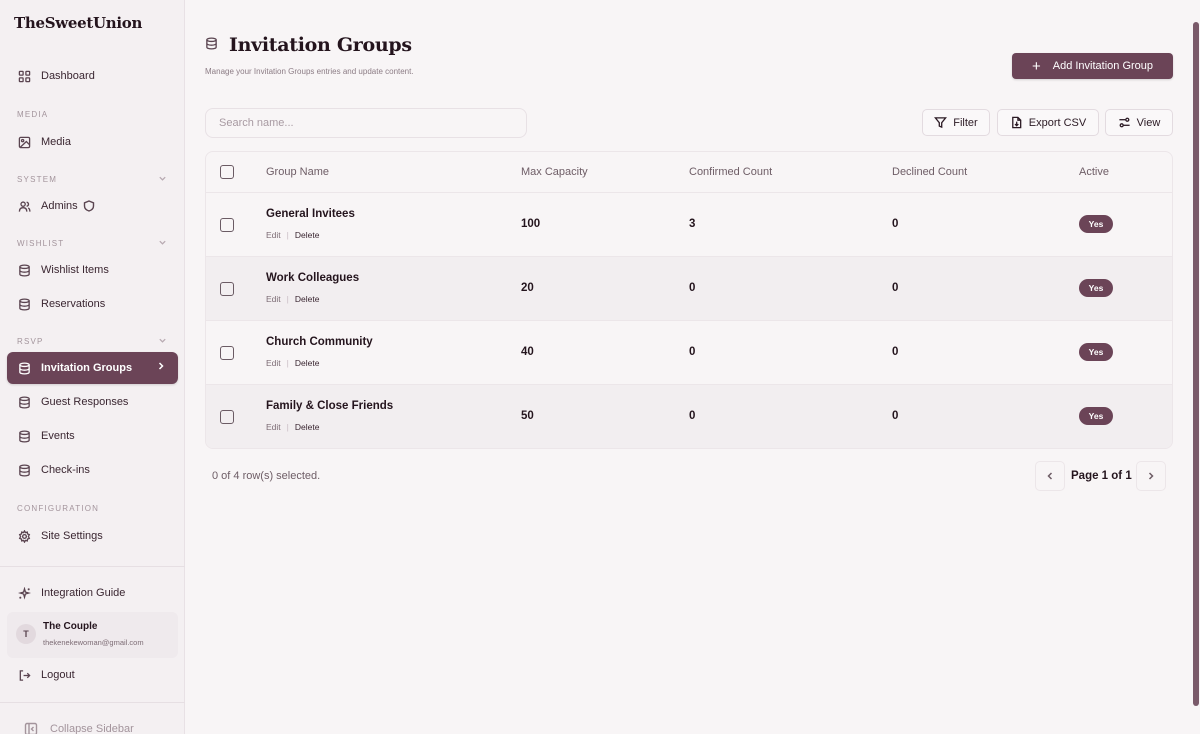 The width and height of the screenshot is (1200, 734). Describe the element at coordinates (965, 122) in the screenshot. I see `filter-label: Filter` at that location.